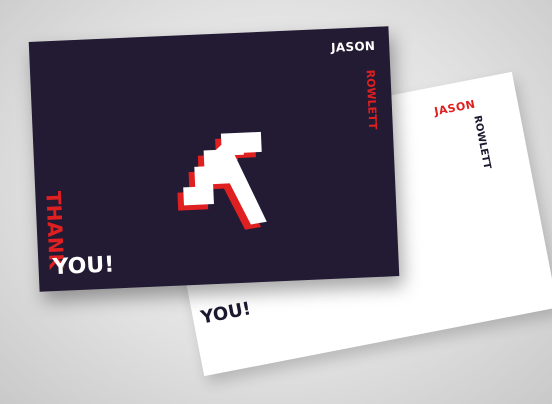 The image size is (552, 404). I want to click on jr-logo-icon, so click(222, 180).